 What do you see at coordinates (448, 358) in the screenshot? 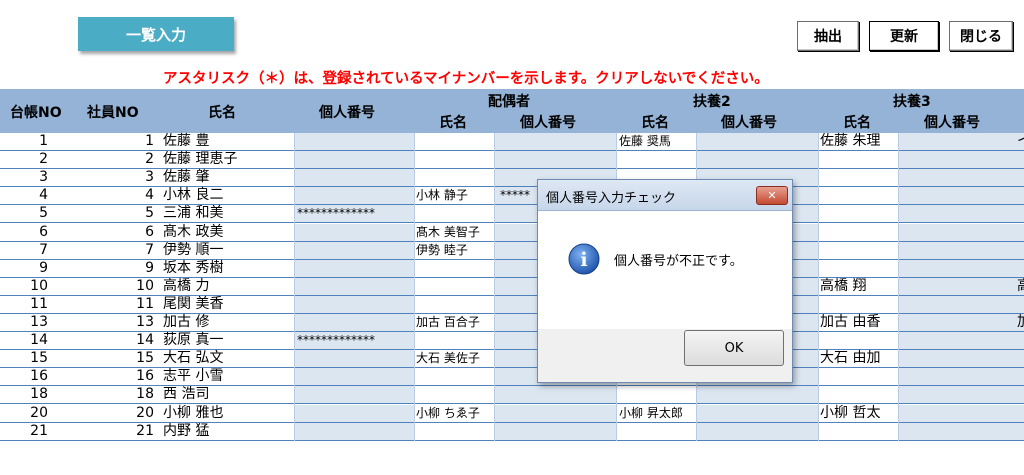
I see `spouse-name-cell: 大石 美佐子` at bounding box center [448, 358].